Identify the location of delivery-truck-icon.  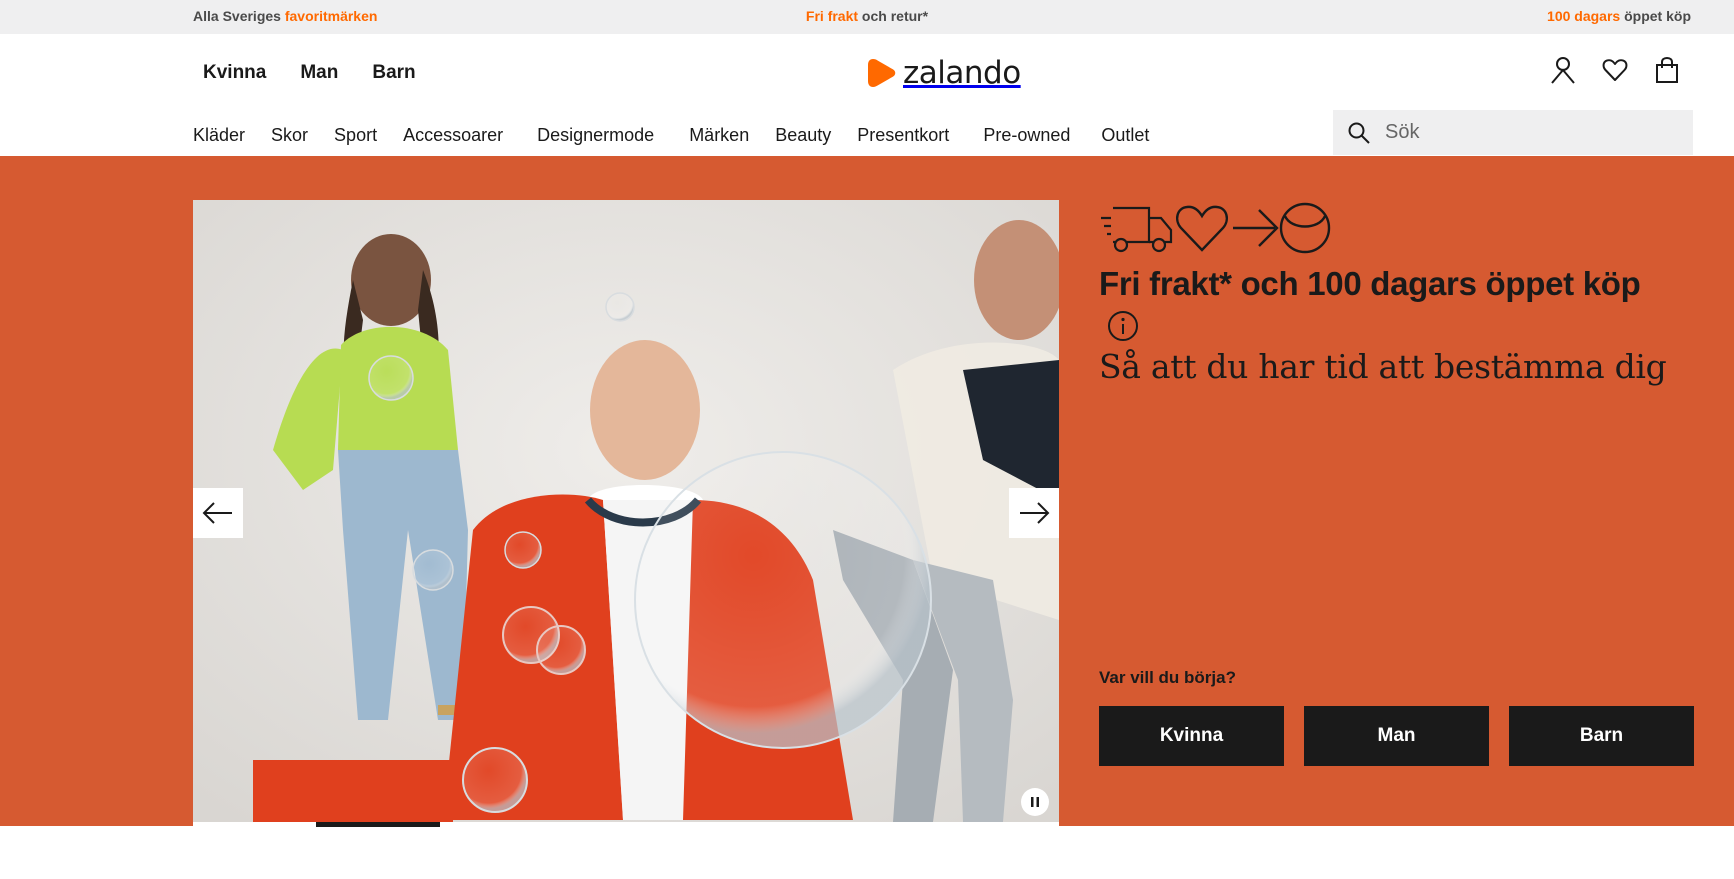
(1137, 229).